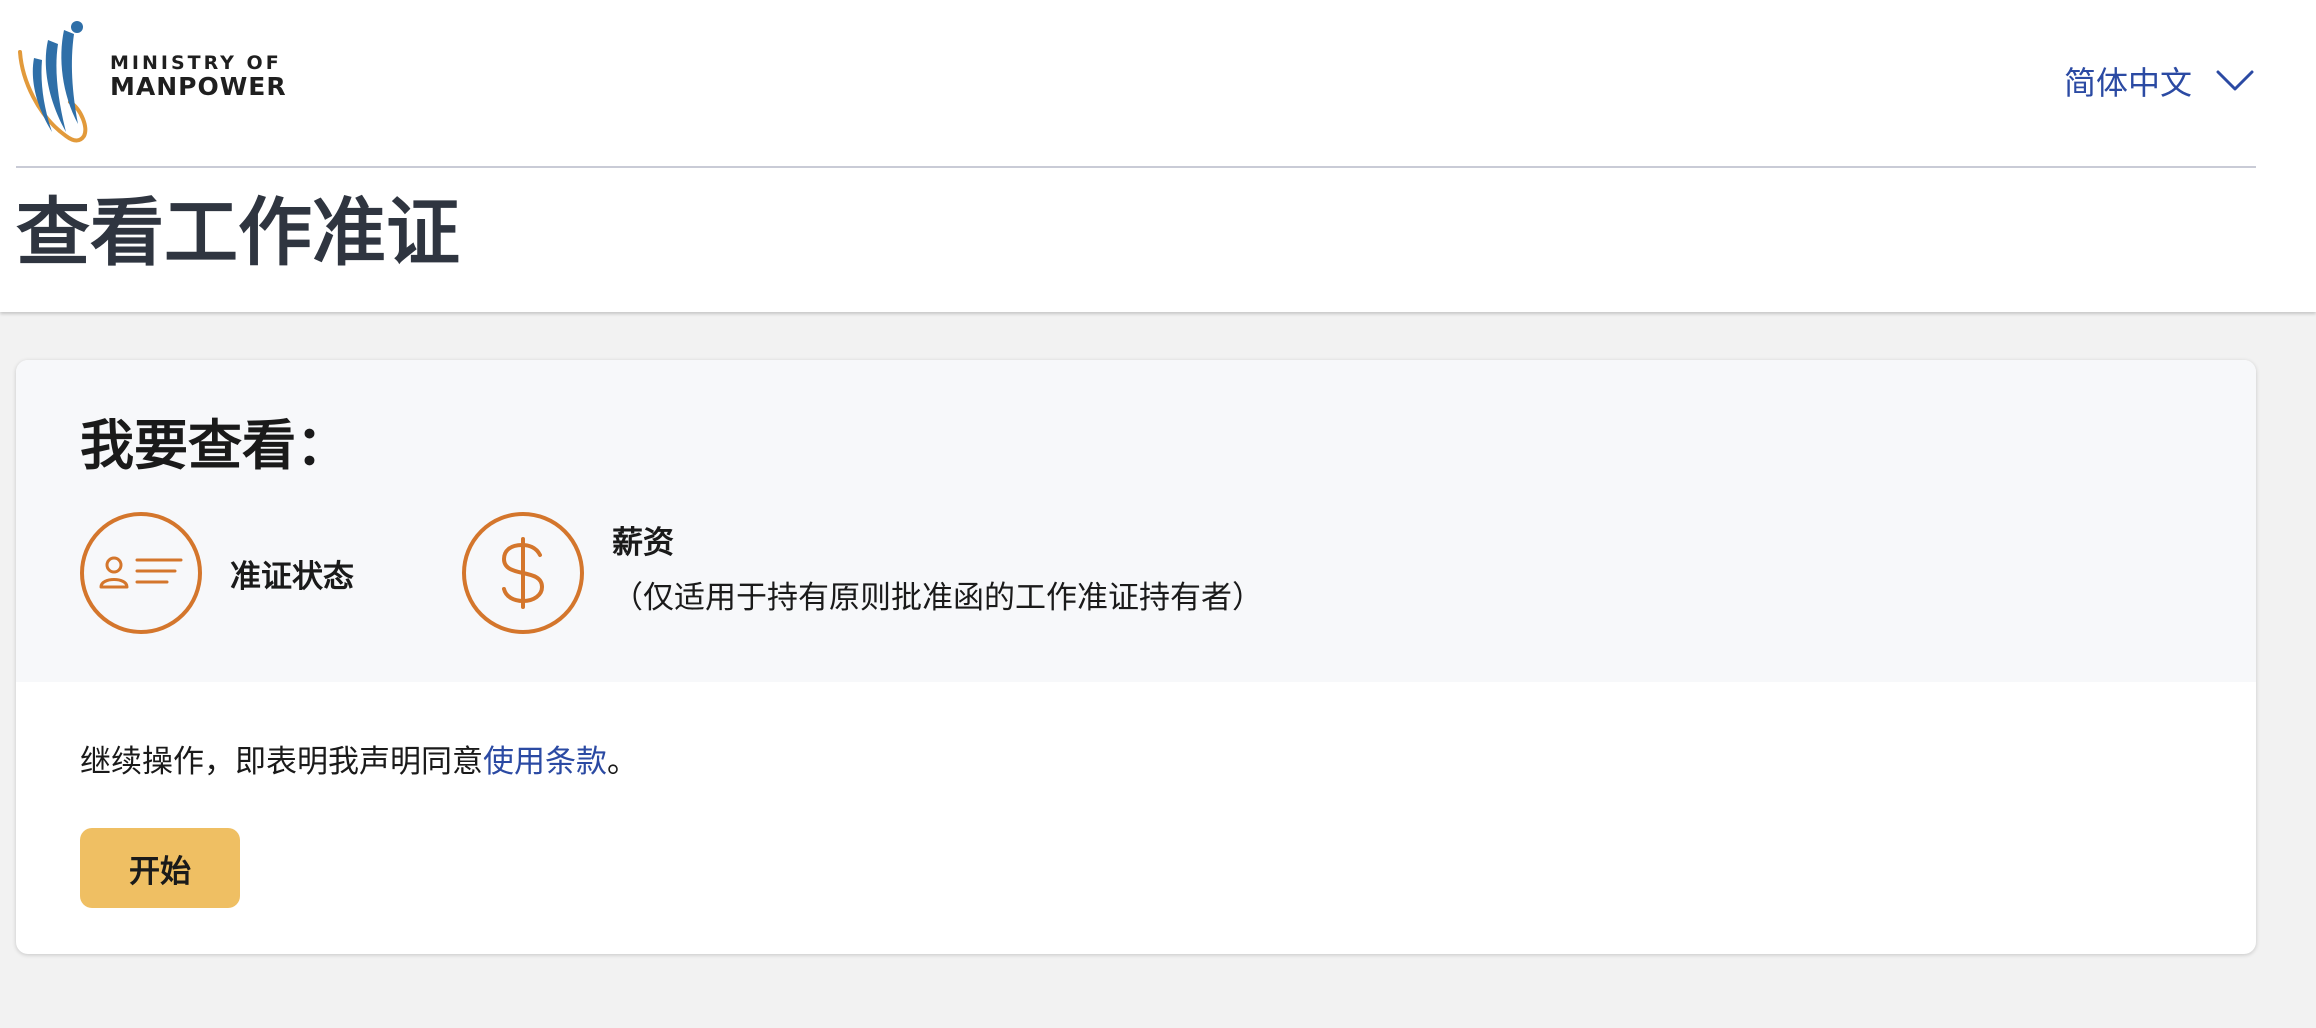 The image size is (2316, 1028). Describe the element at coordinates (160, 868) in the screenshot. I see `start-button: 开始` at that location.